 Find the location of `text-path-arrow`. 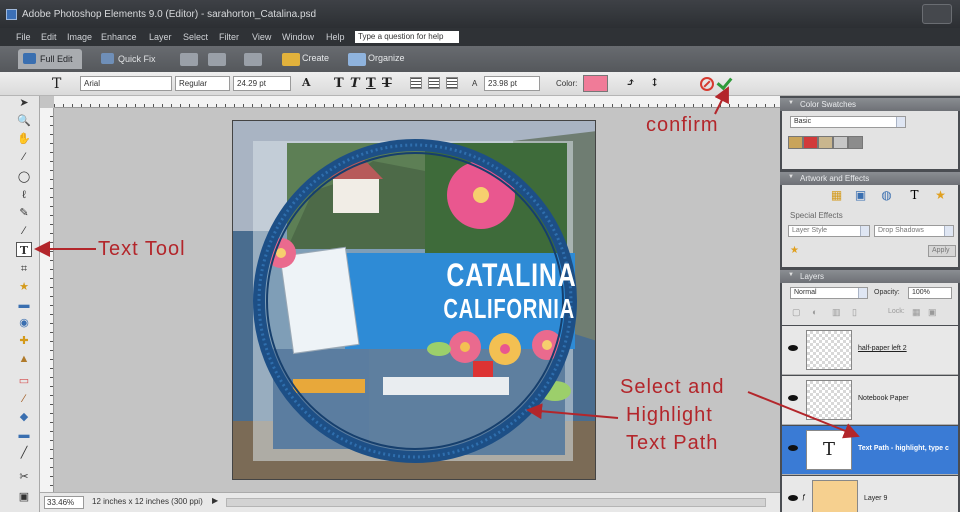

text-path-arrow is located at coordinates (572, 411).